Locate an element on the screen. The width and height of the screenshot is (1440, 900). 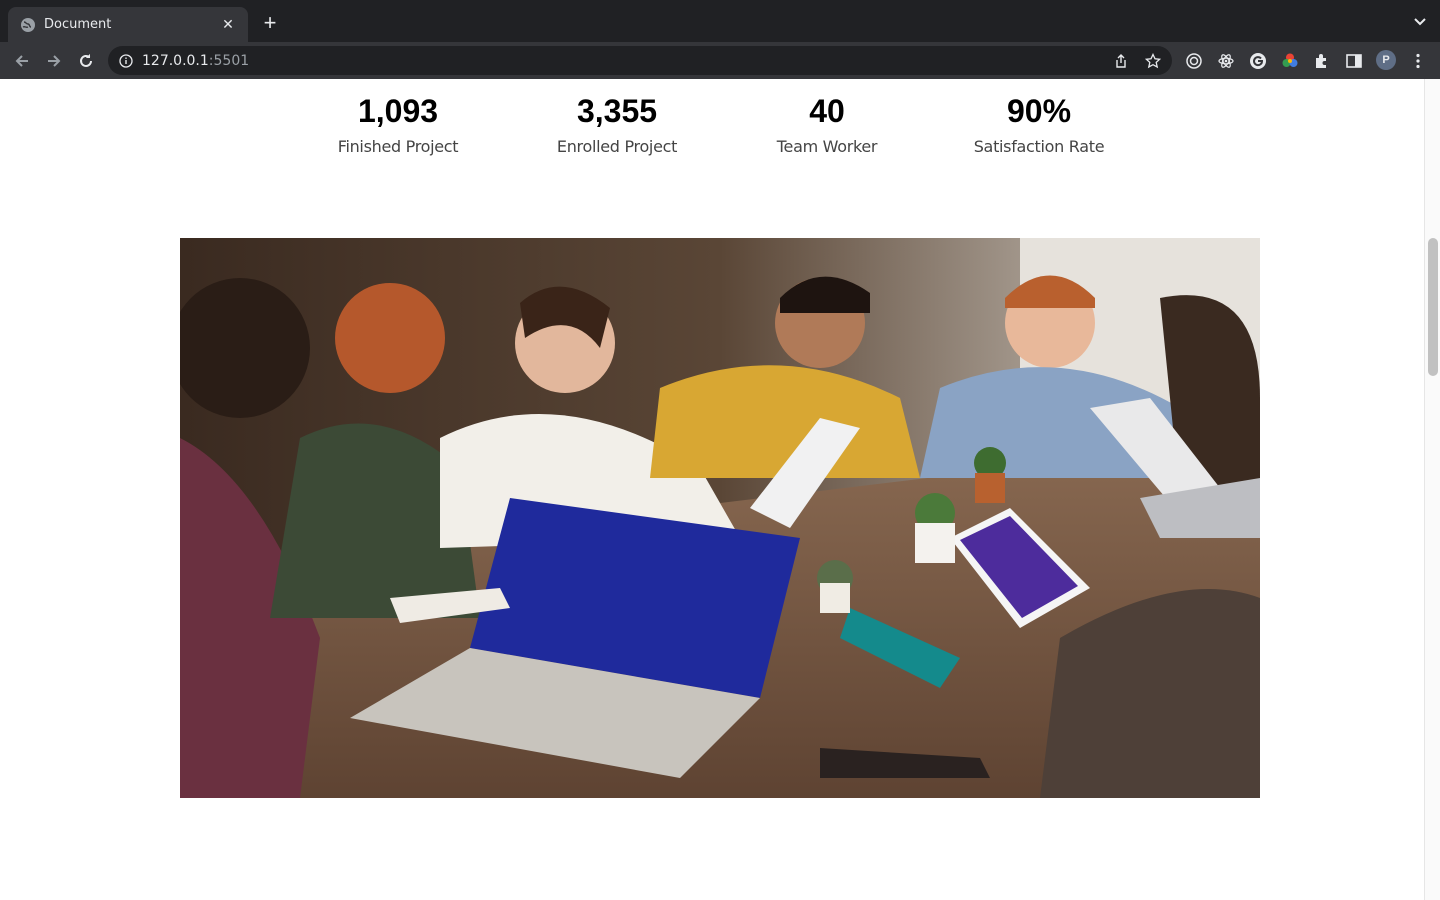
url-host: 127.0.0.1 is located at coordinates (175, 60).